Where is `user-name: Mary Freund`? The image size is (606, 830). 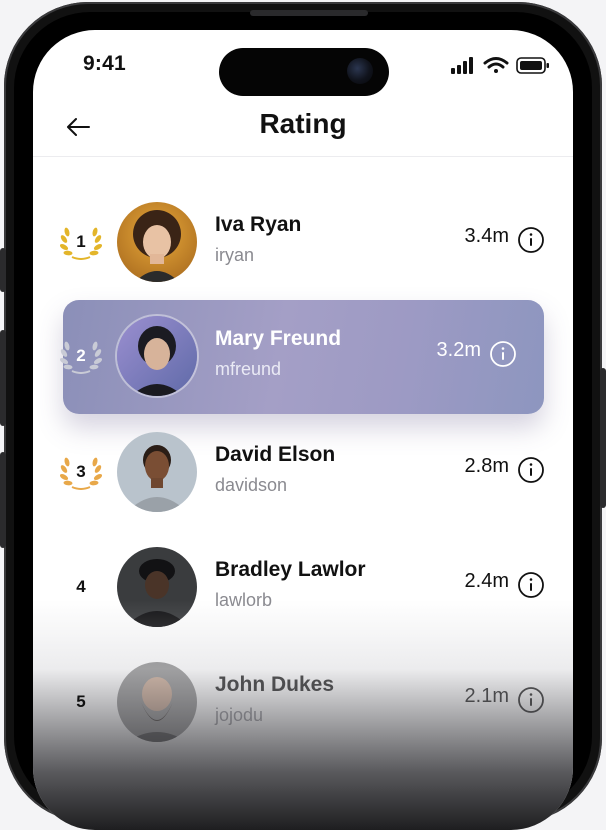
user-name: Mary Freund is located at coordinates (278, 338).